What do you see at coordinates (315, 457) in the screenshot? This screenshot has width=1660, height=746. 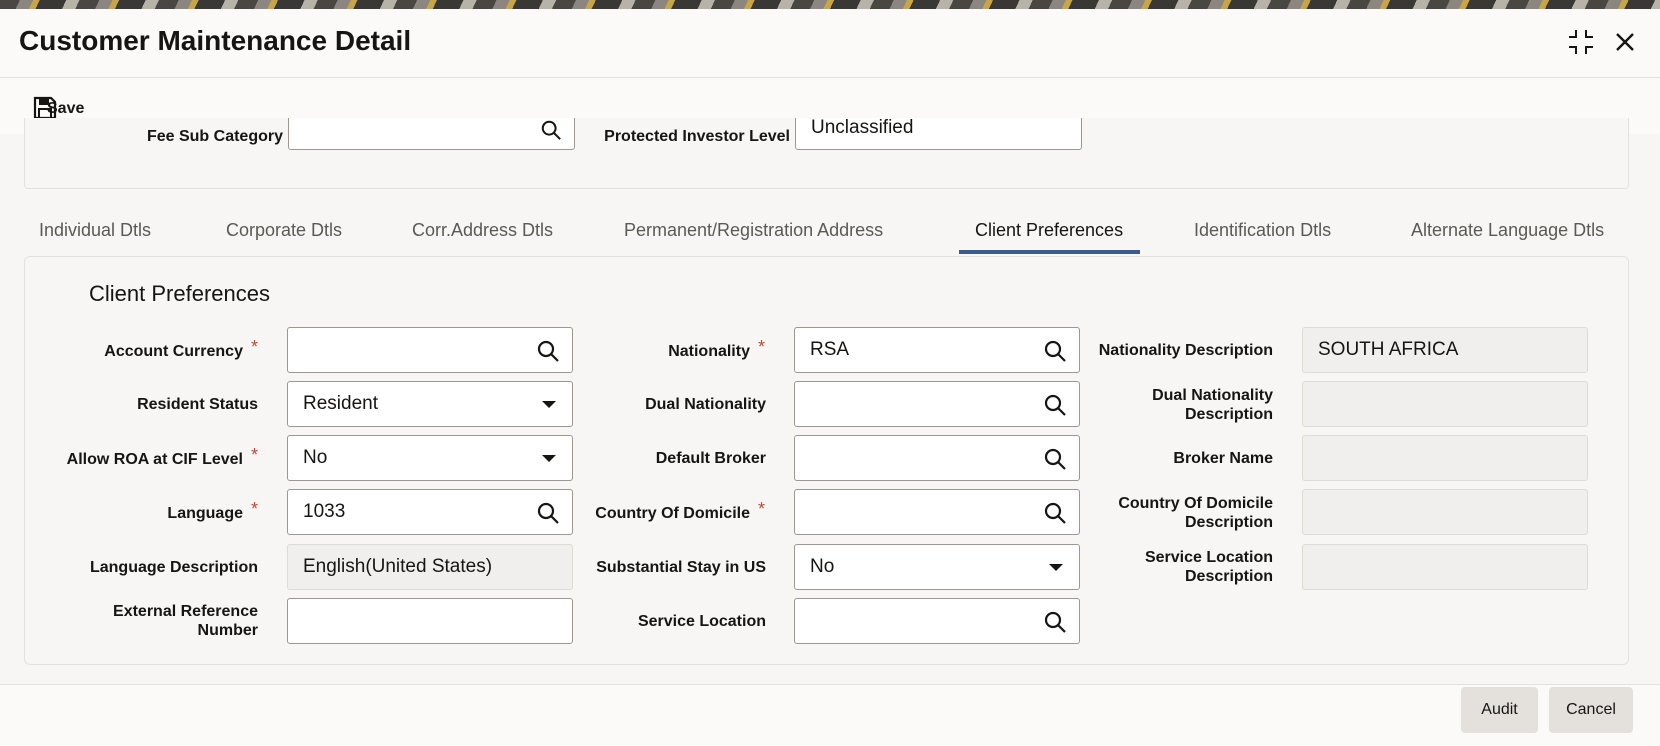 I see `allow-roa-value: No` at bounding box center [315, 457].